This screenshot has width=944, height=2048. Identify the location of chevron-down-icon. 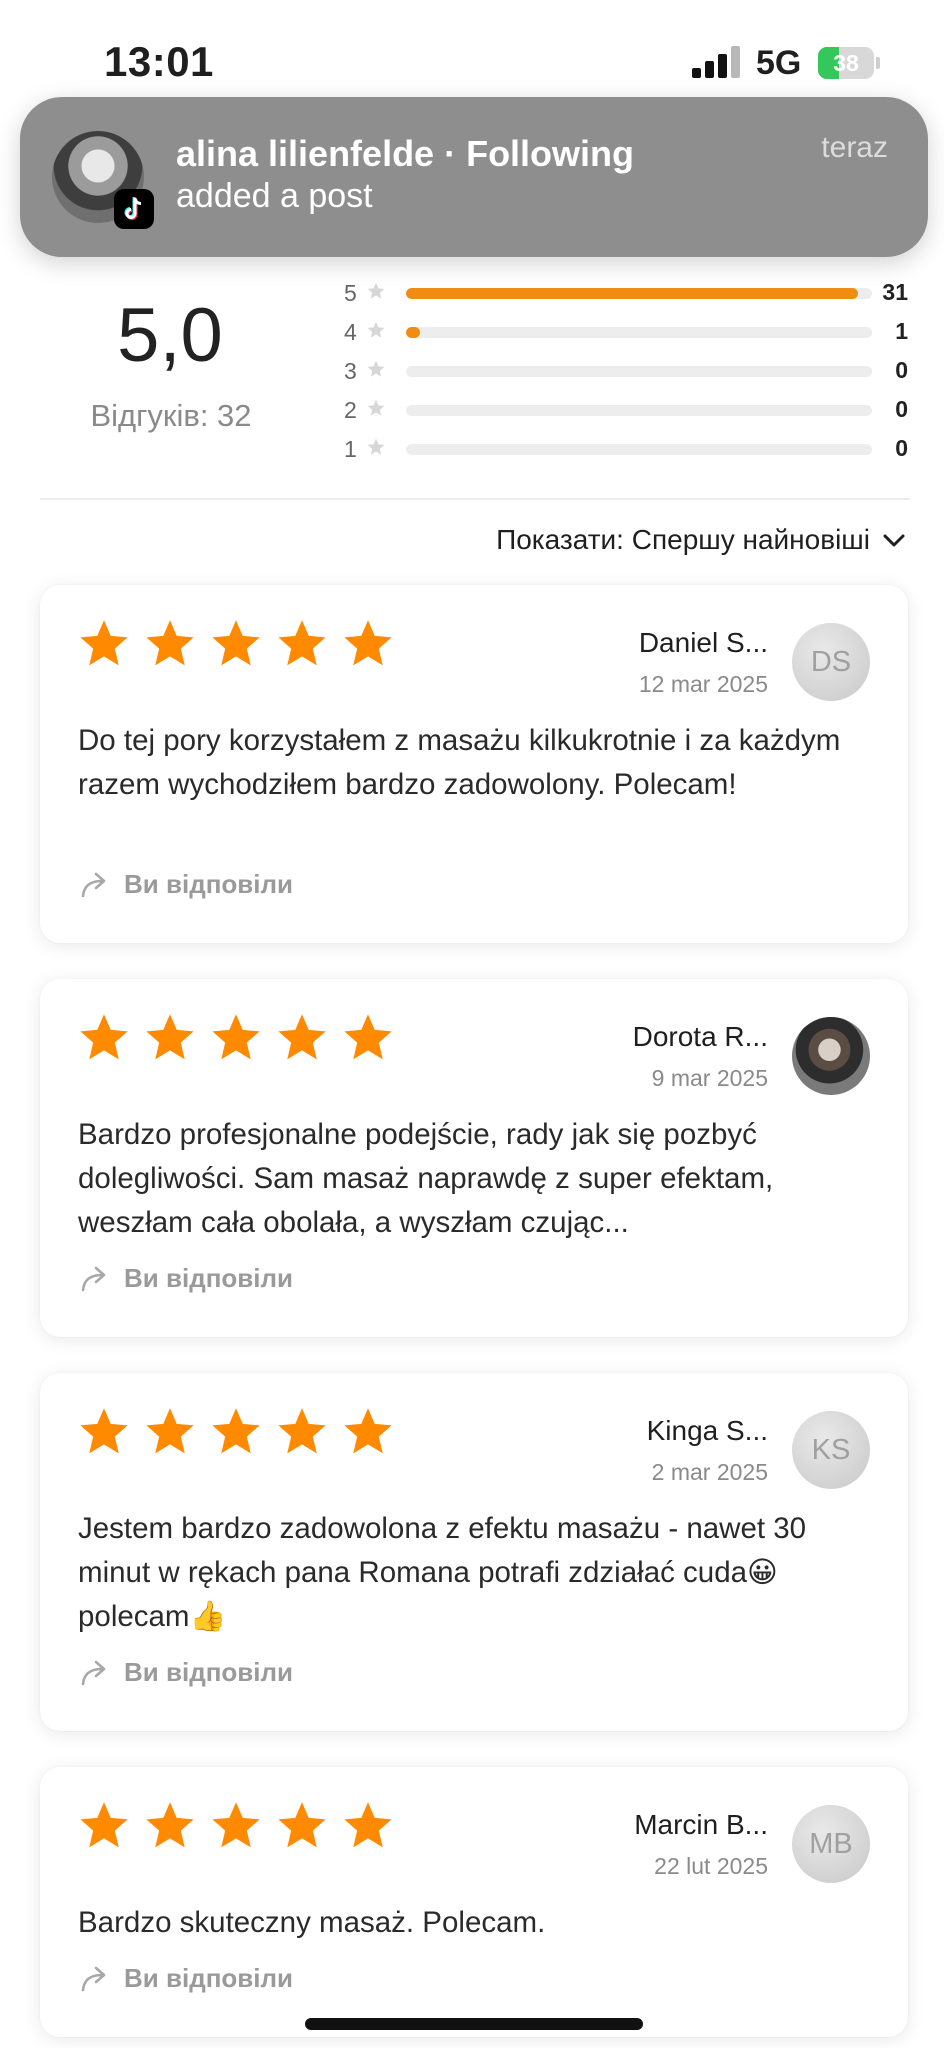
(894, 540).